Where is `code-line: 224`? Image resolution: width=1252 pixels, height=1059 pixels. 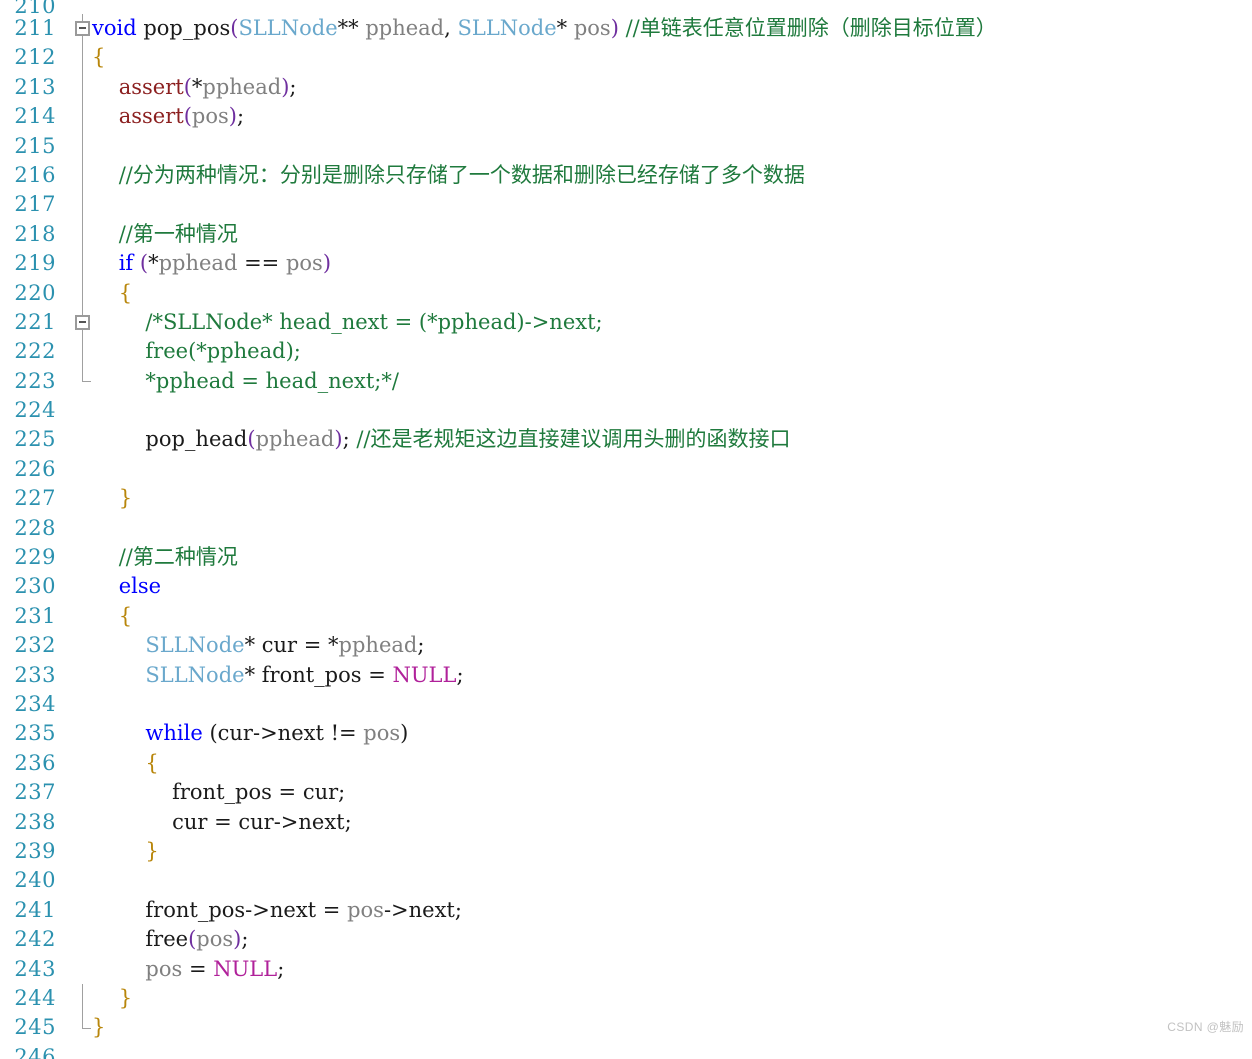 code-line: 224 is located at coordinates (626, 410).